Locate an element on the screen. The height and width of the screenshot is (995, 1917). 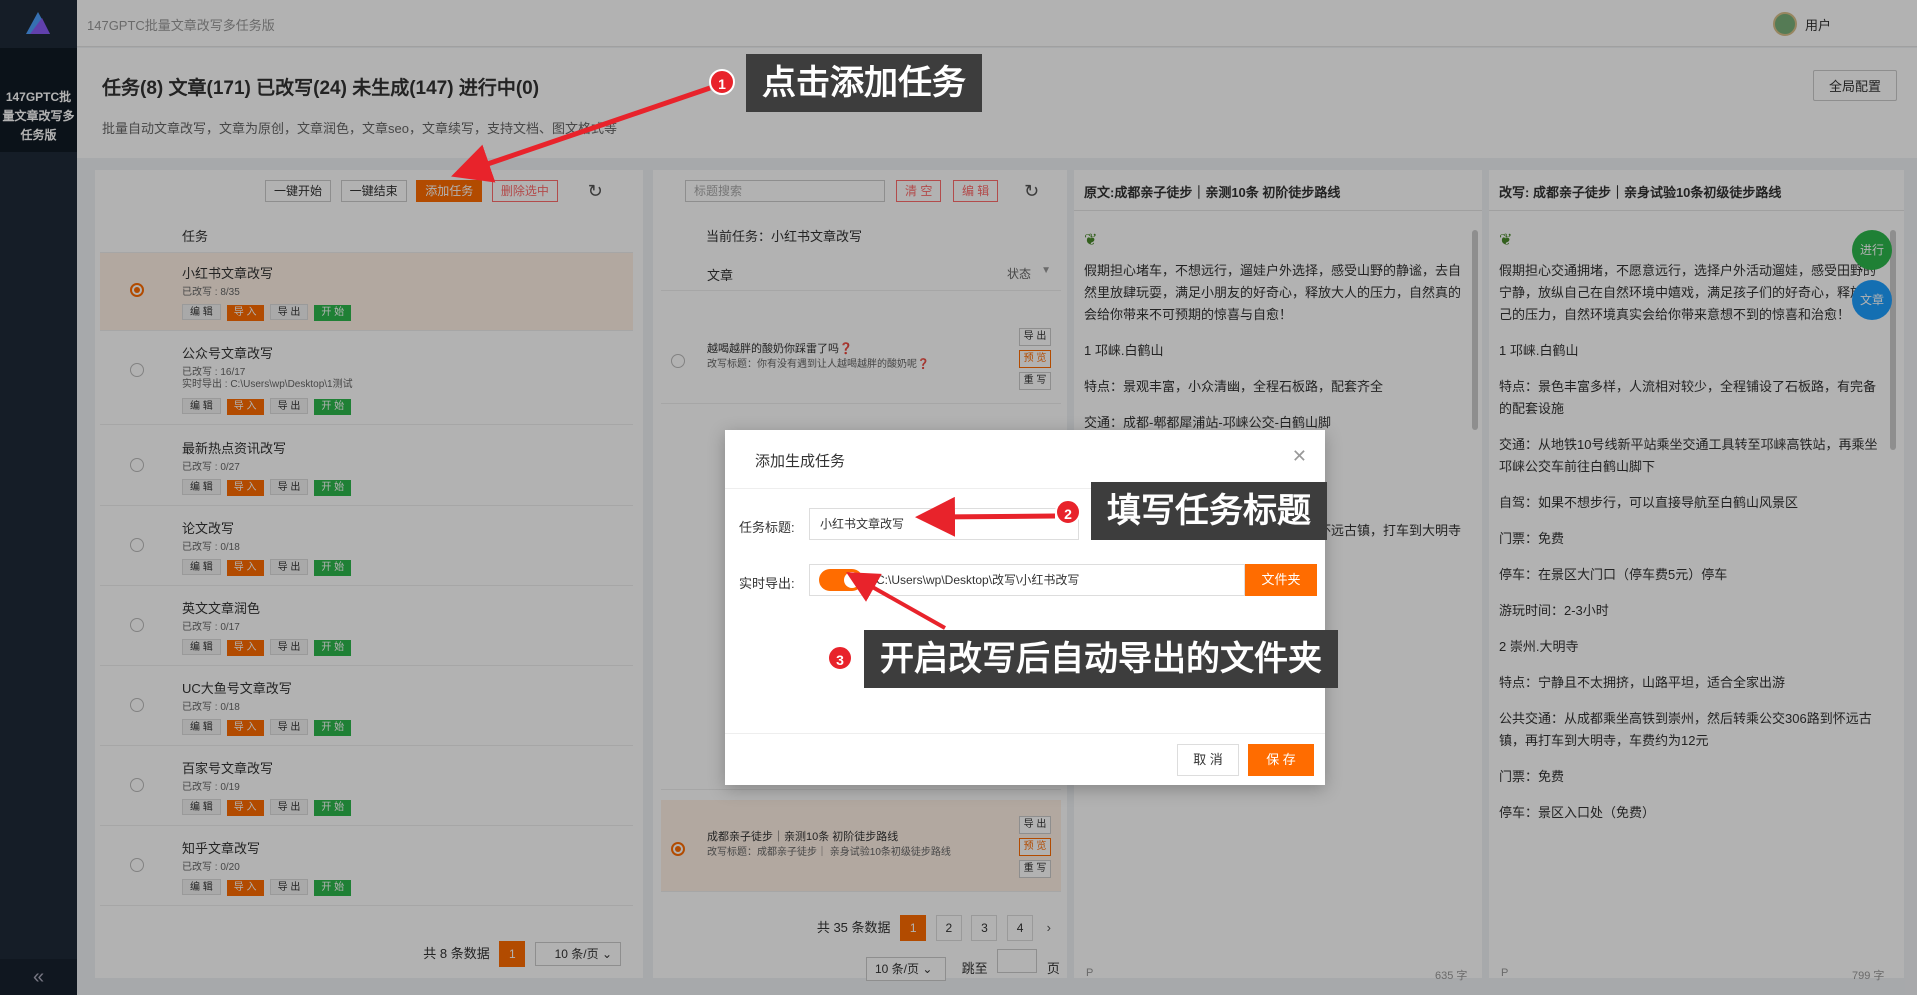
arrow-to-add-task is located at coordinates (581, 134).